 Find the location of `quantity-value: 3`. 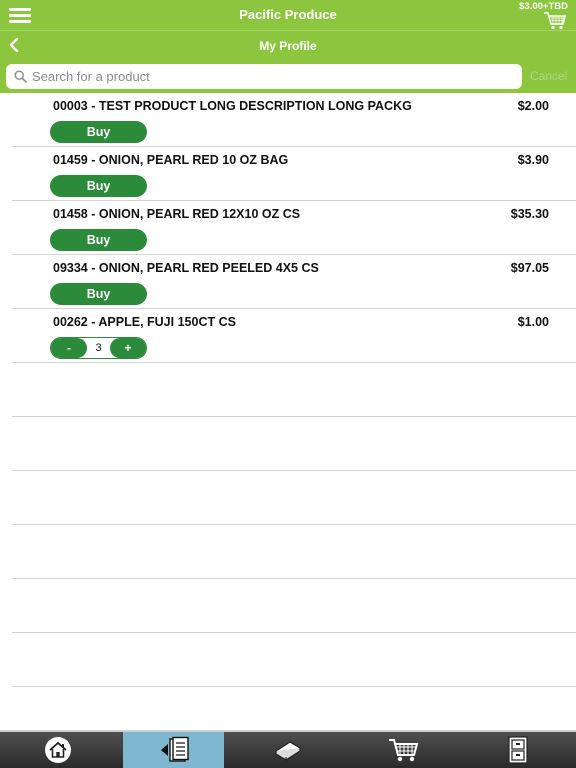

quantity-value: 3 is located at coordinates (98, 348).